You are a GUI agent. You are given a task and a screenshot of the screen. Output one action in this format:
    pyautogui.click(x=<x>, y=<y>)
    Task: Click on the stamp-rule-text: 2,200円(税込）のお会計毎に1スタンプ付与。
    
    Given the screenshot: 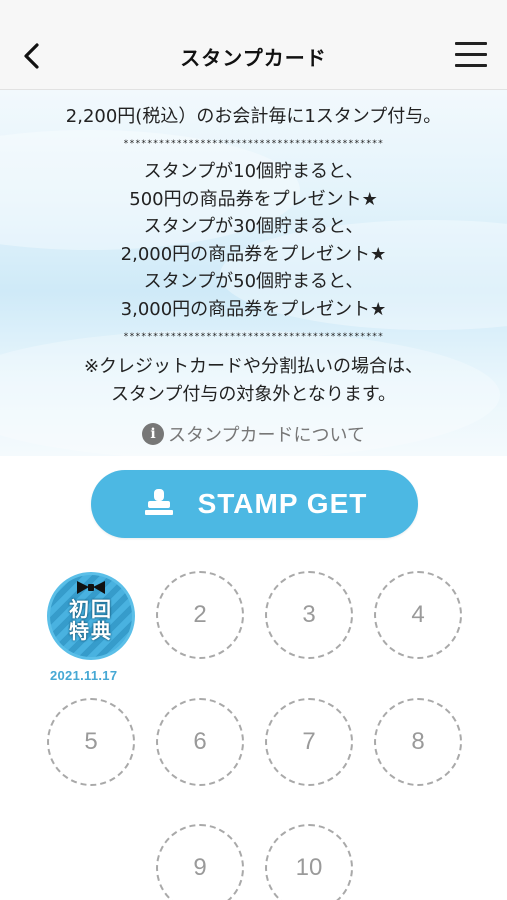 What is the action you would take?
    pyautogui.click(x=253, y=116)
    